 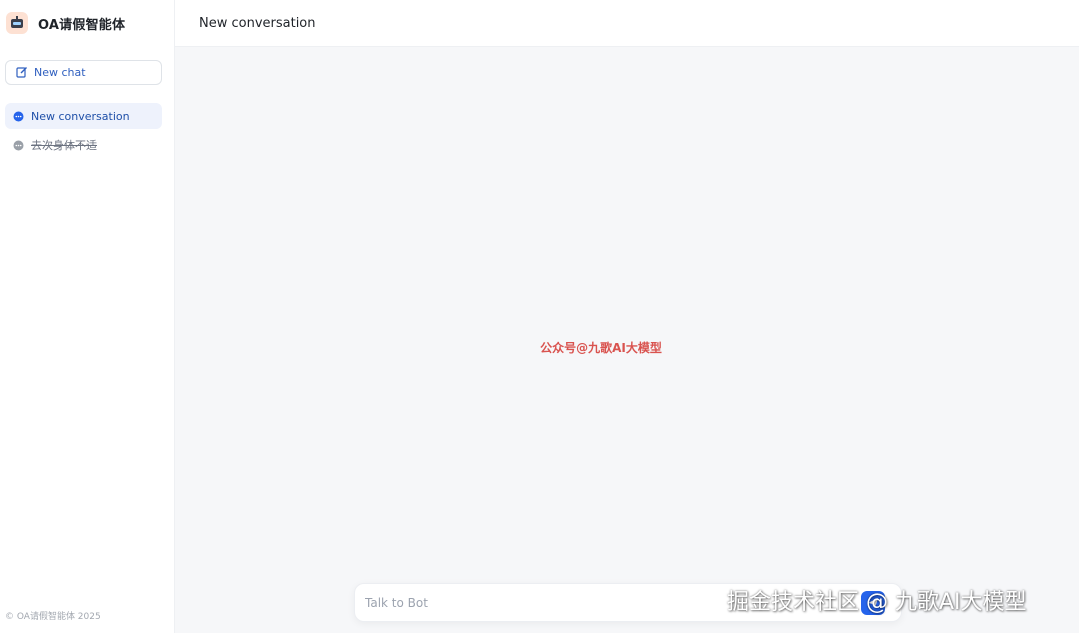 What do you see at coordinates (53, 617) in the screenshot?
I see `sidebar-footer: © OA请假智能体 2025` at bounding box center [53, 617].